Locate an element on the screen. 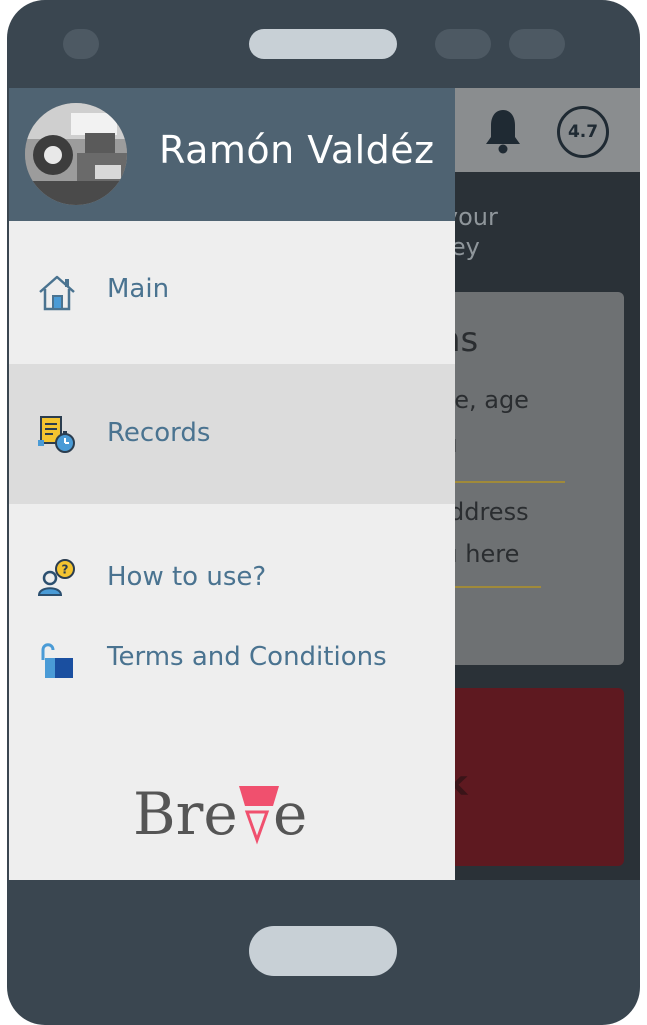  phone-speaker is located at coordinates (323, 44).